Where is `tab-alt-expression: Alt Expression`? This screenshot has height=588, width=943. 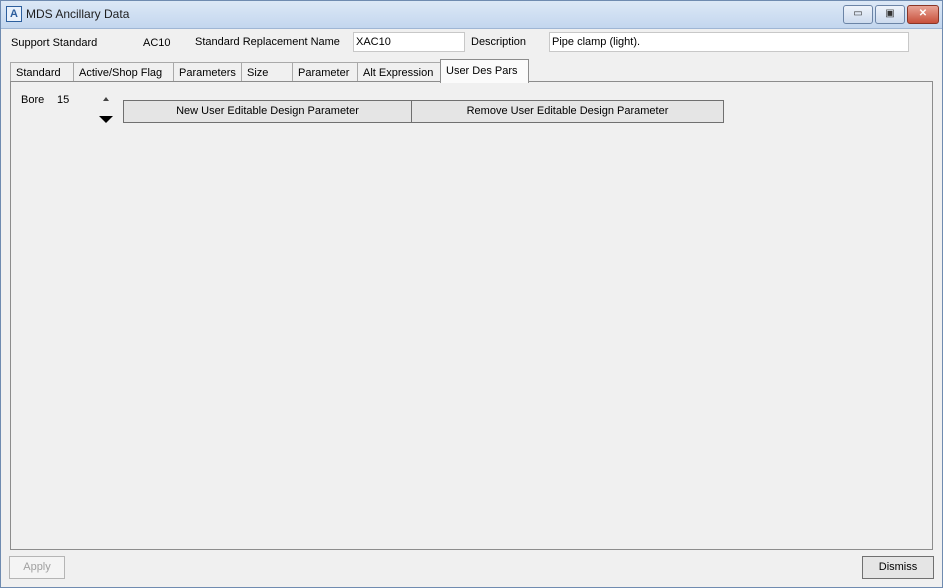
tab-alt-expression: Alt Expression is located at coordinates (399, 72).